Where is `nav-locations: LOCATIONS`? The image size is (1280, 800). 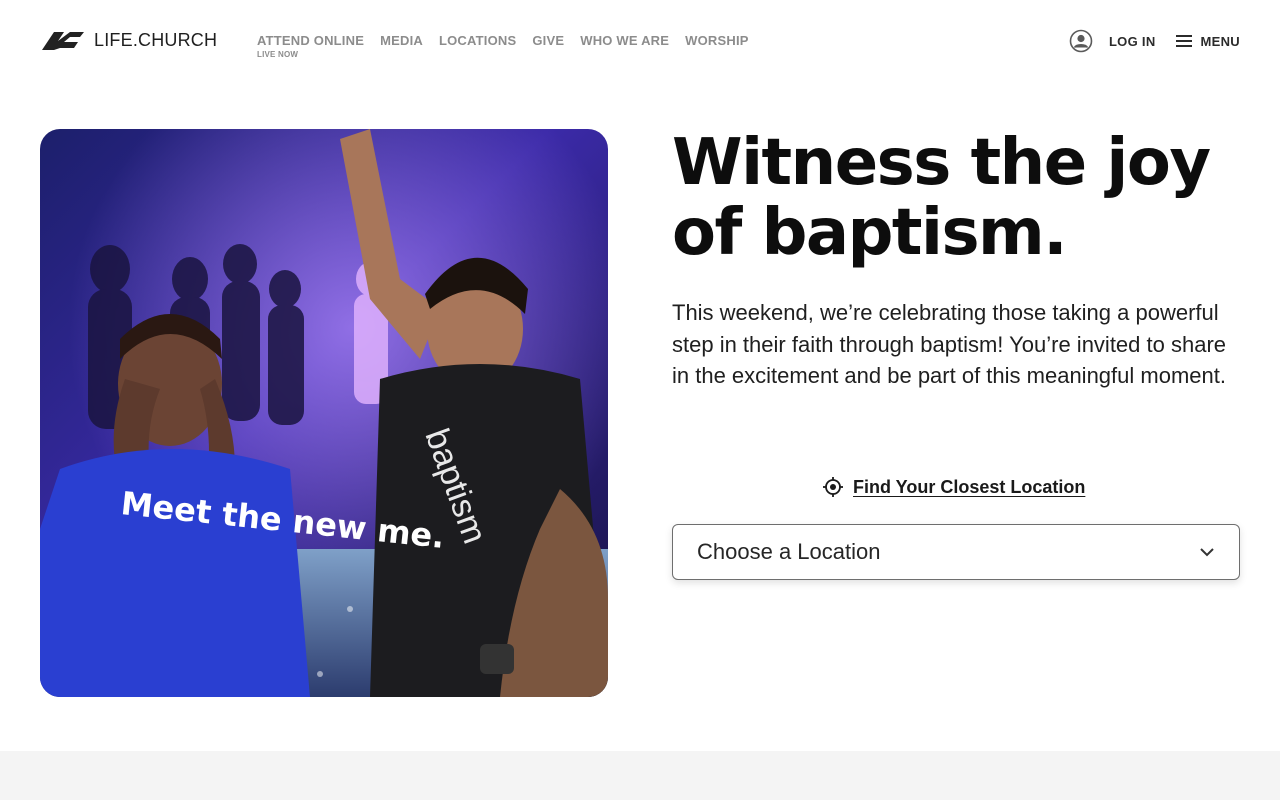 nav-locations: LOCATIONS is located at coordinates (477, 40).